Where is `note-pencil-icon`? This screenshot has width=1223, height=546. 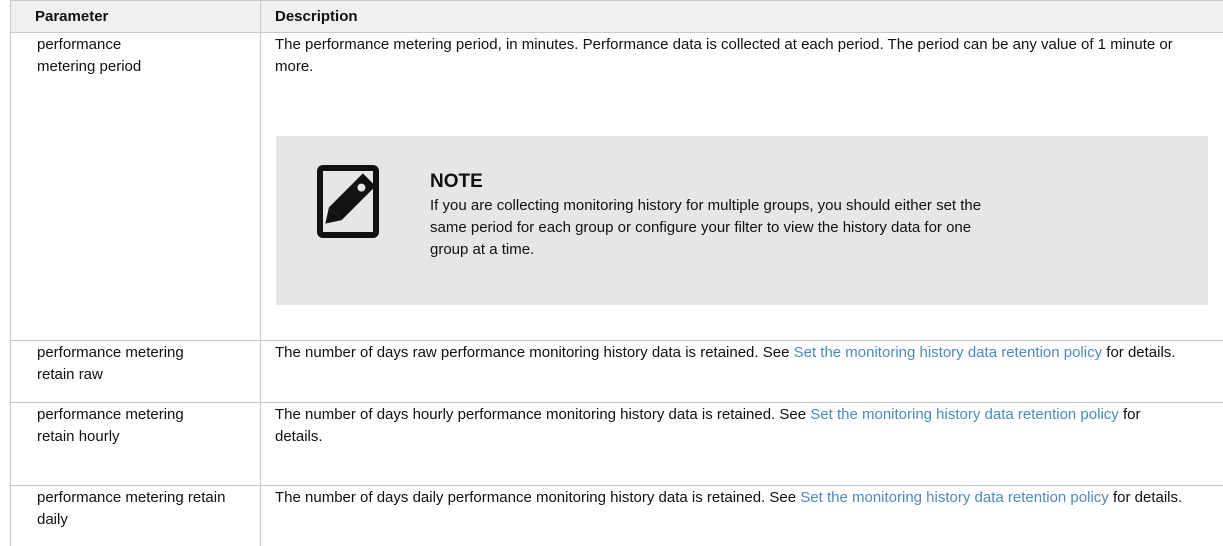
note-pencil-icon is located at coordinates (348, 201).